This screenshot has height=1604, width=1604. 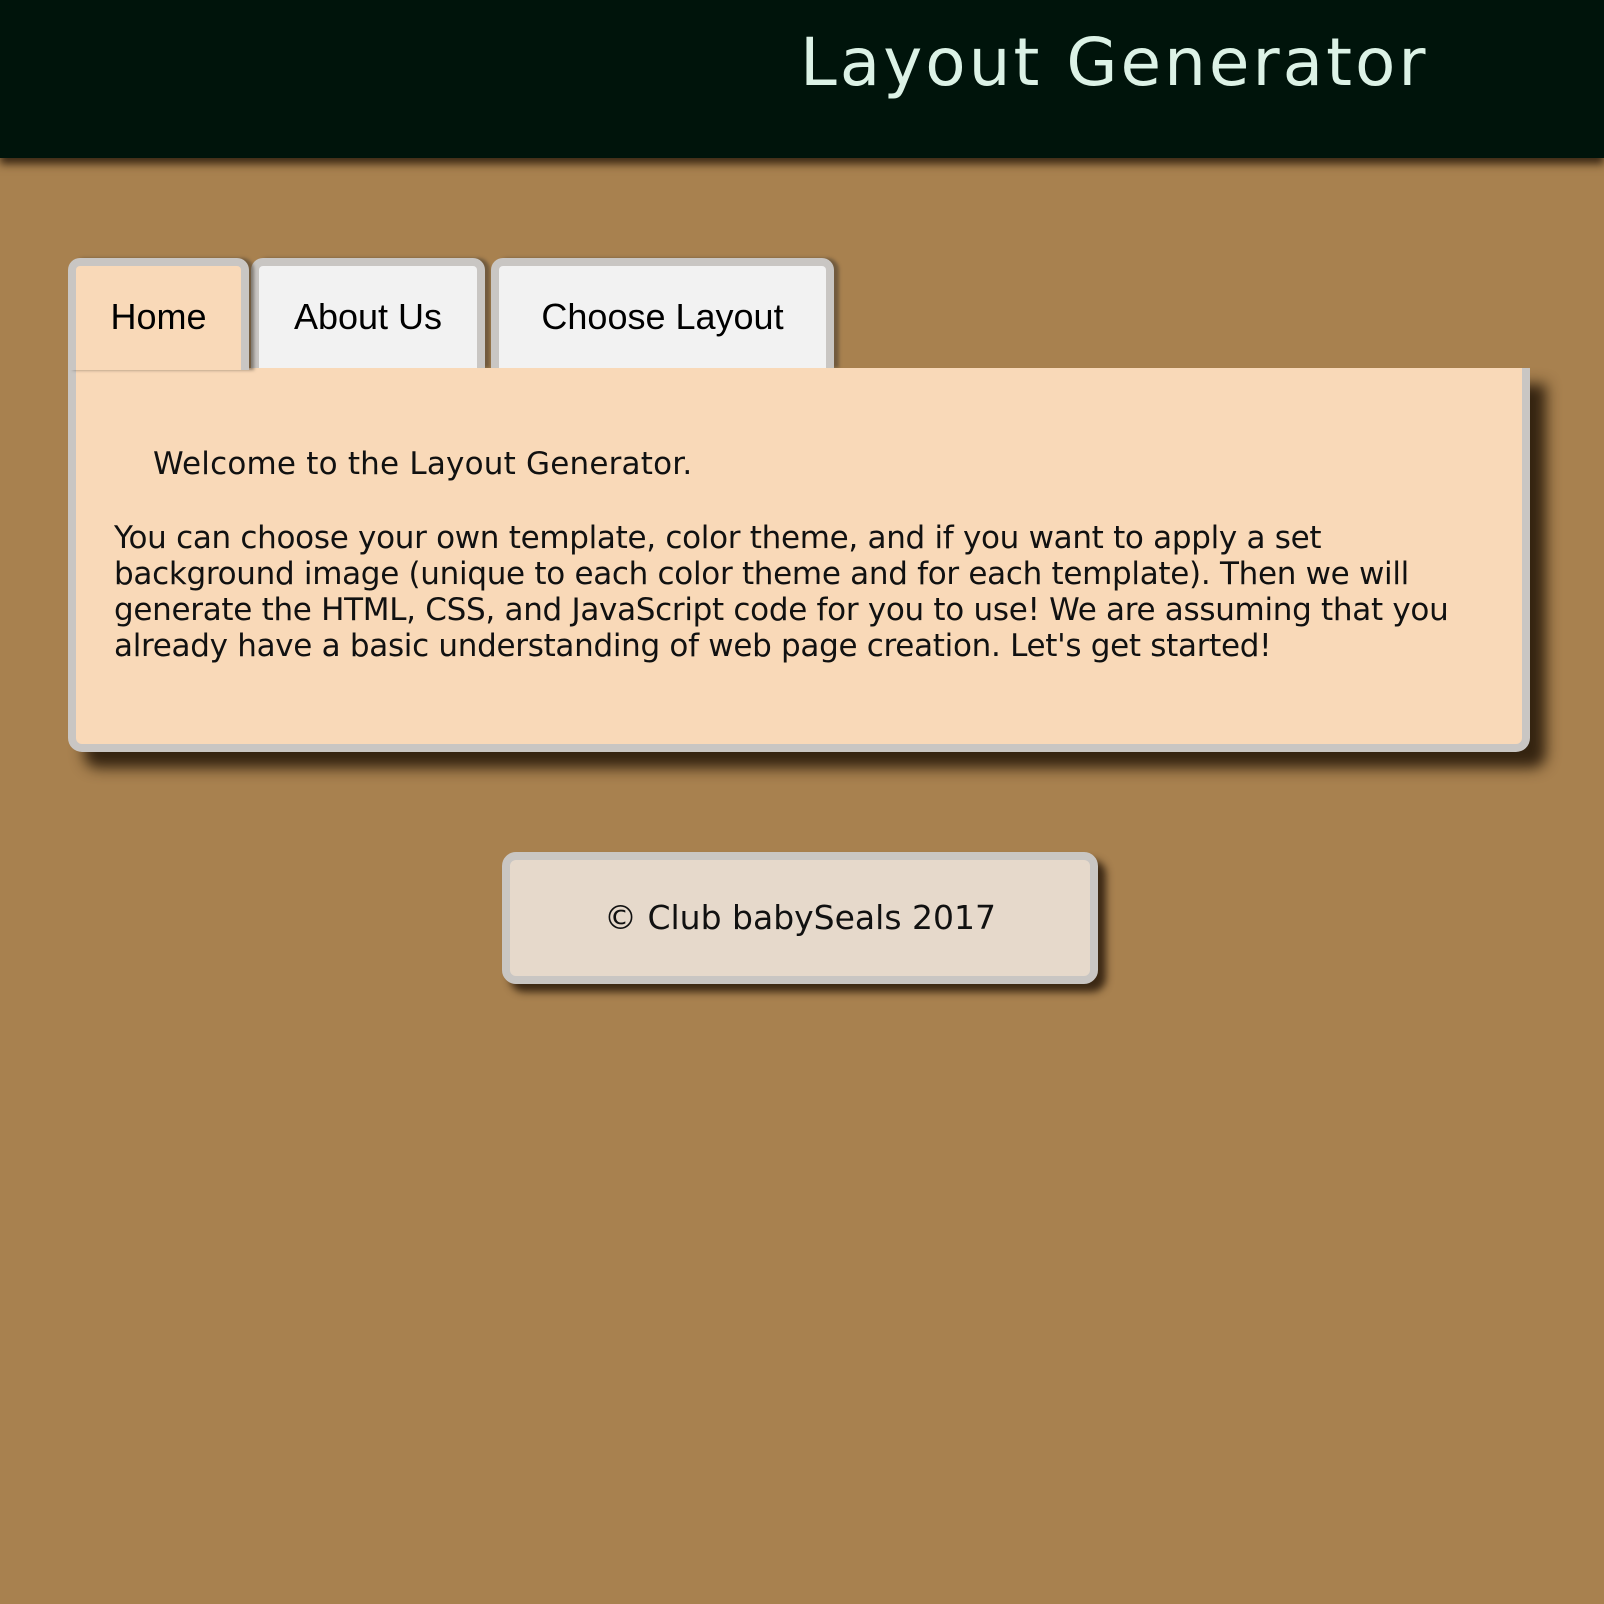 I want to click on copyright-text: © Club babySeals 2017, so click(x=799, y=917).